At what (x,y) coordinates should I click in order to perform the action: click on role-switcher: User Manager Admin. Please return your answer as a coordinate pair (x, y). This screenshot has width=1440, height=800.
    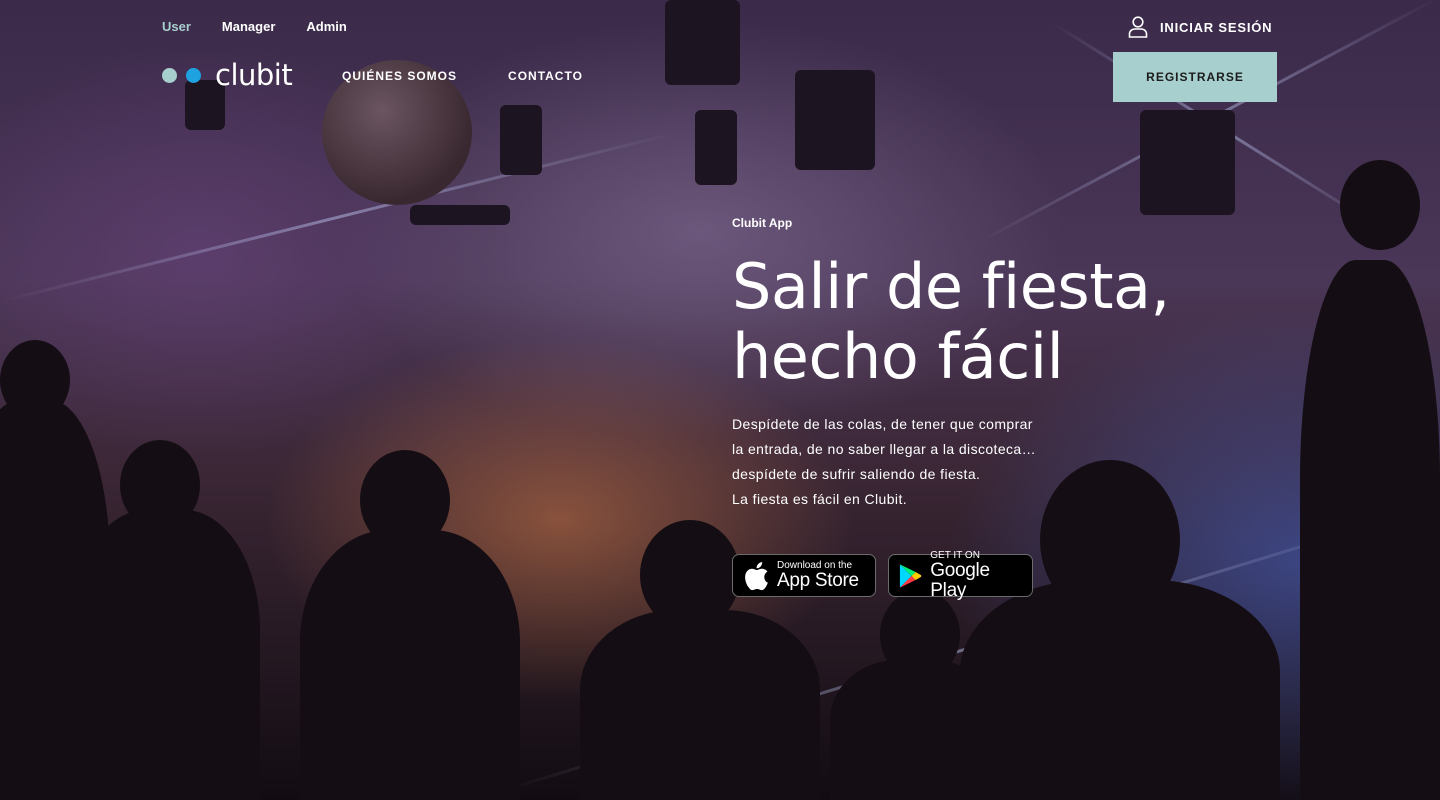
    Looking at the image, I should click on (254, 26).